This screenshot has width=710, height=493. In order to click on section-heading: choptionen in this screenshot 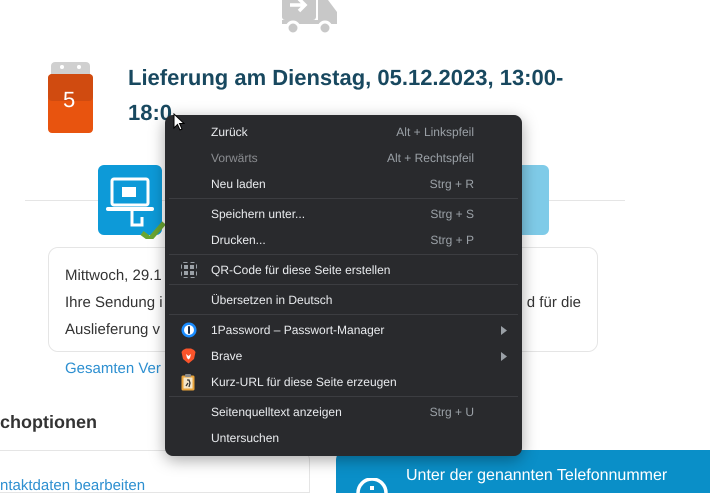, I will do `click(48, 422)`.